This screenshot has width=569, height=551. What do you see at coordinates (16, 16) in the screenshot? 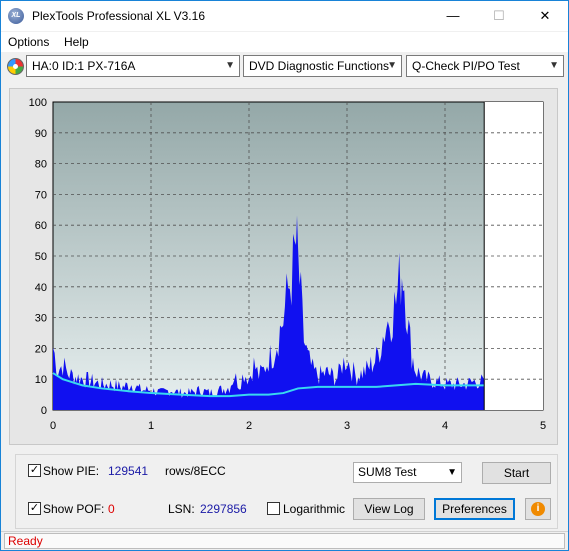
I see `app-logo-icon: XL` at bounding box center [16, 16].